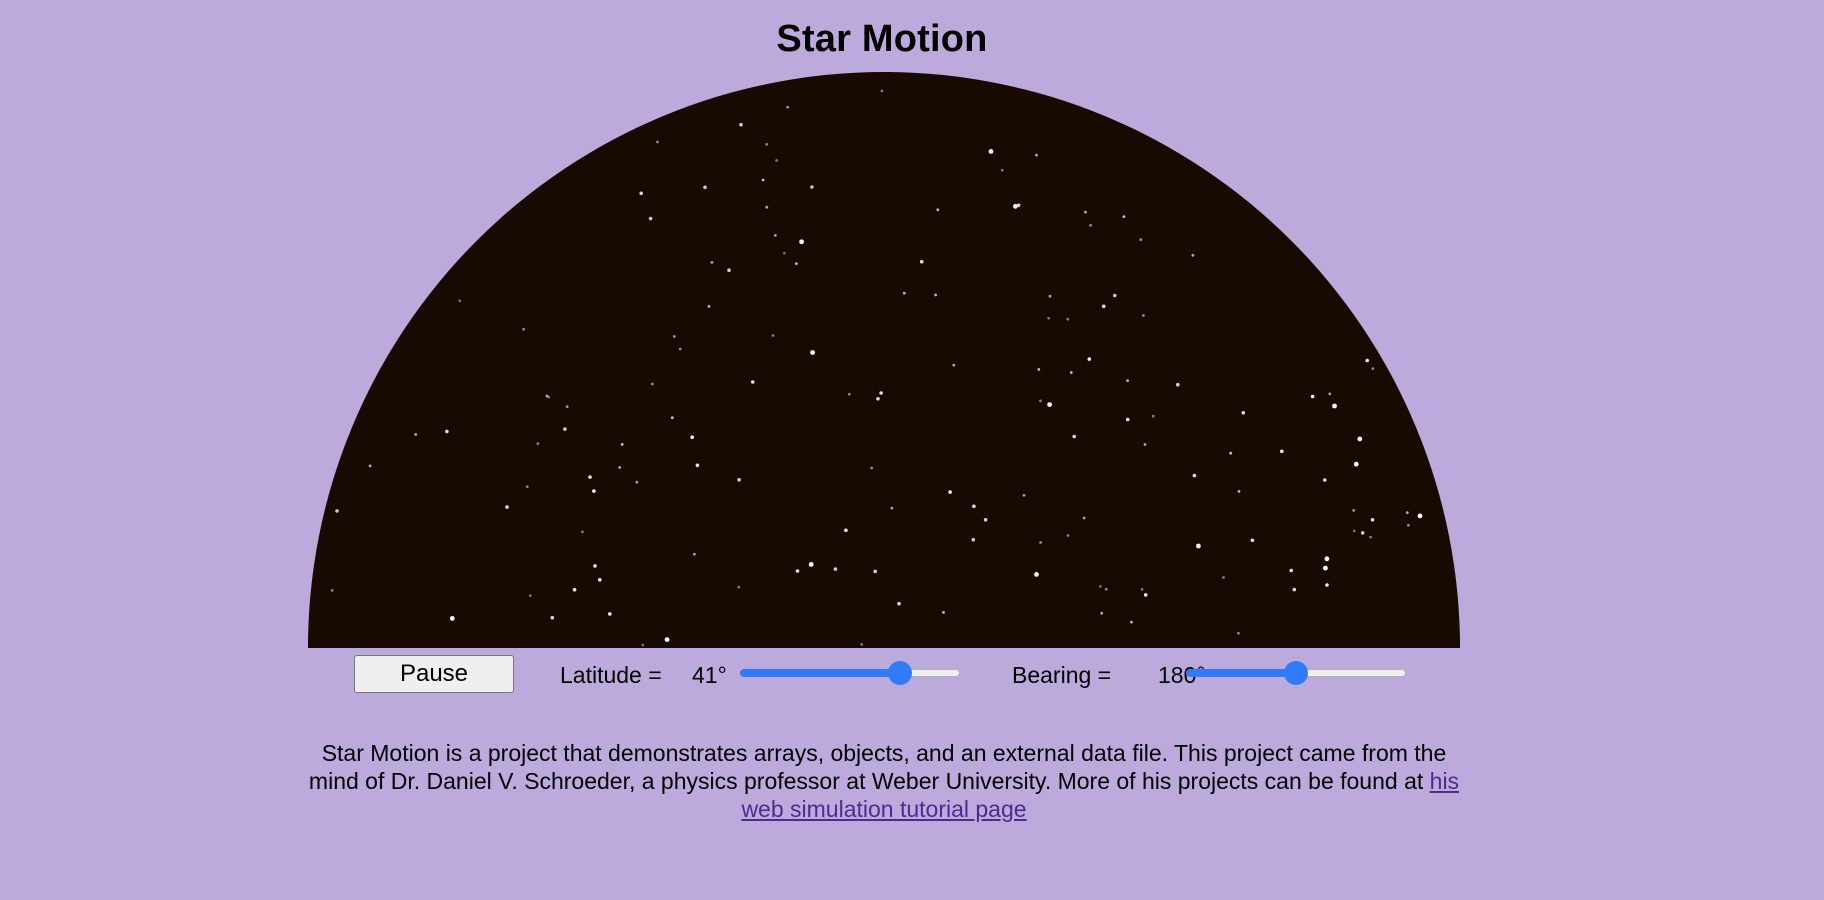  I want to click on latitude-label: Latitude =, so click(611, 675).